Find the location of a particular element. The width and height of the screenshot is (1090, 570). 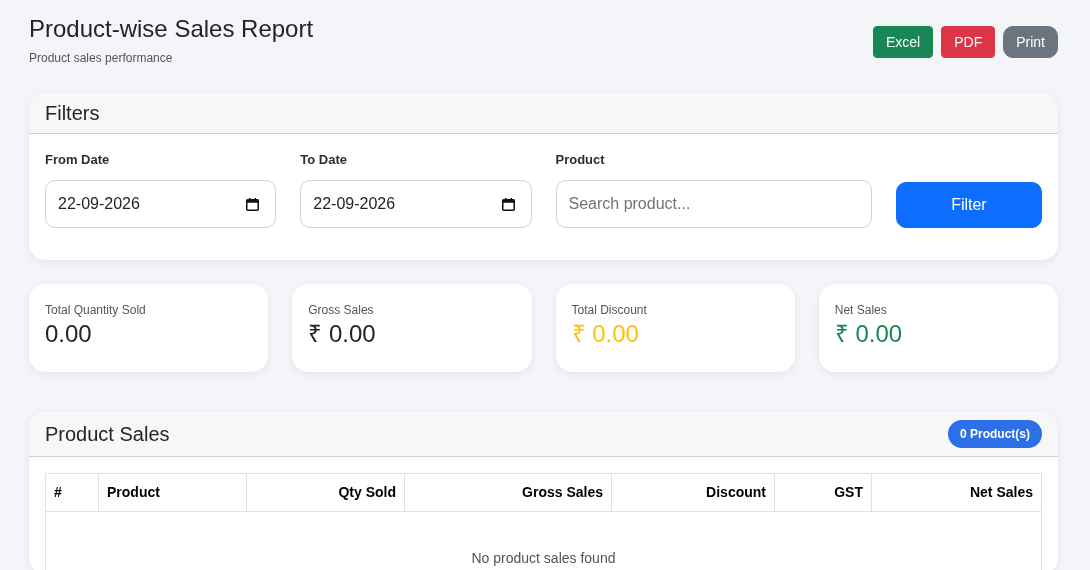

column-header: Qty Sold is located at coordinates (325, 492).